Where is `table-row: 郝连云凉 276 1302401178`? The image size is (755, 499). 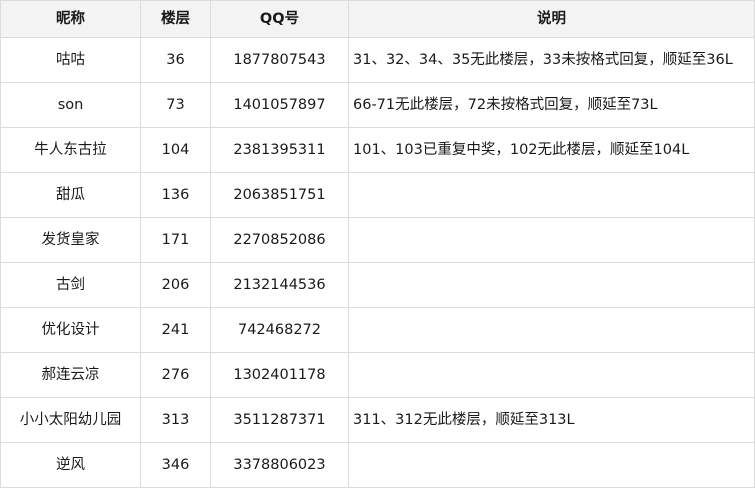
table-row: 郝连云凉 276 1302401178 is located at coordinates (377, 375).